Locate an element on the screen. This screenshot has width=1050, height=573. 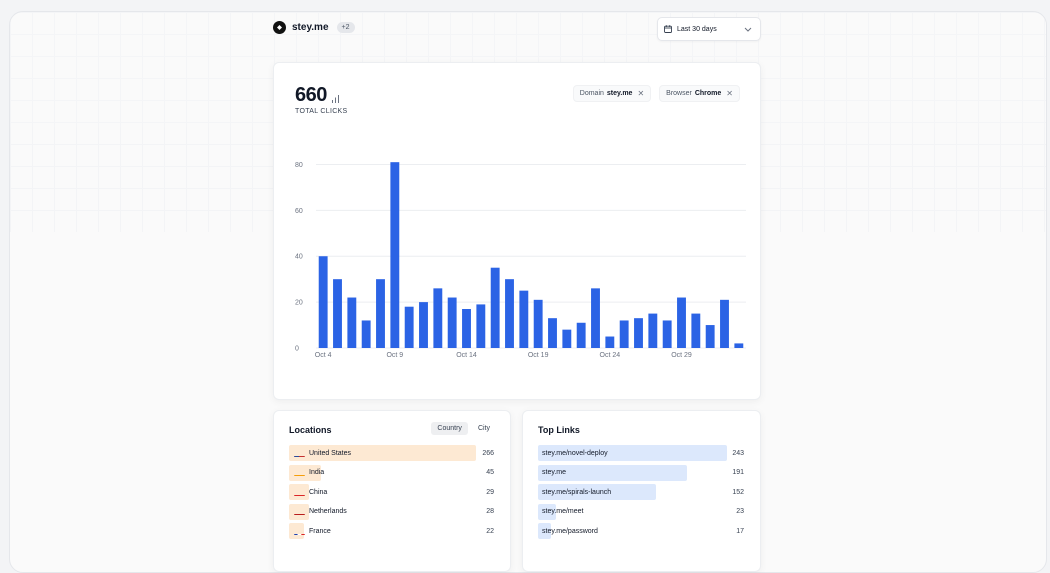
top-bar: stey.me +2 Last 30 days is located at coordinates (517, 33).